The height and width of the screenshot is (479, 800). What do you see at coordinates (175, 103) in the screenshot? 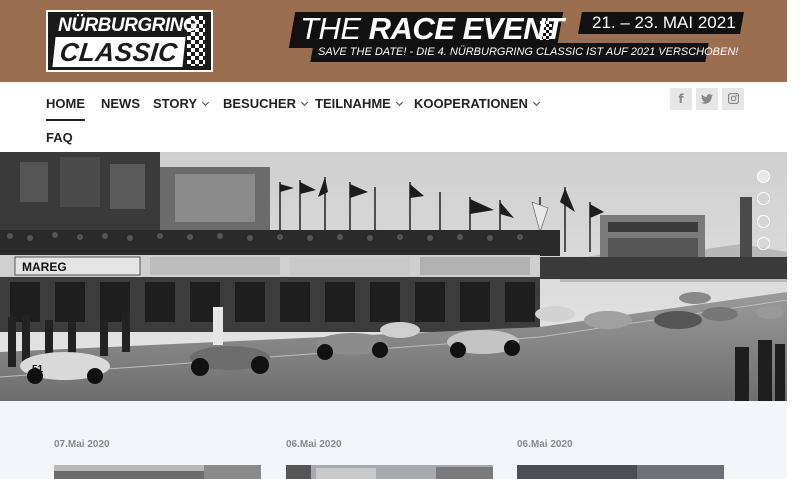
I see `nav-item-label: STORY` at bounding box center [175, 103].